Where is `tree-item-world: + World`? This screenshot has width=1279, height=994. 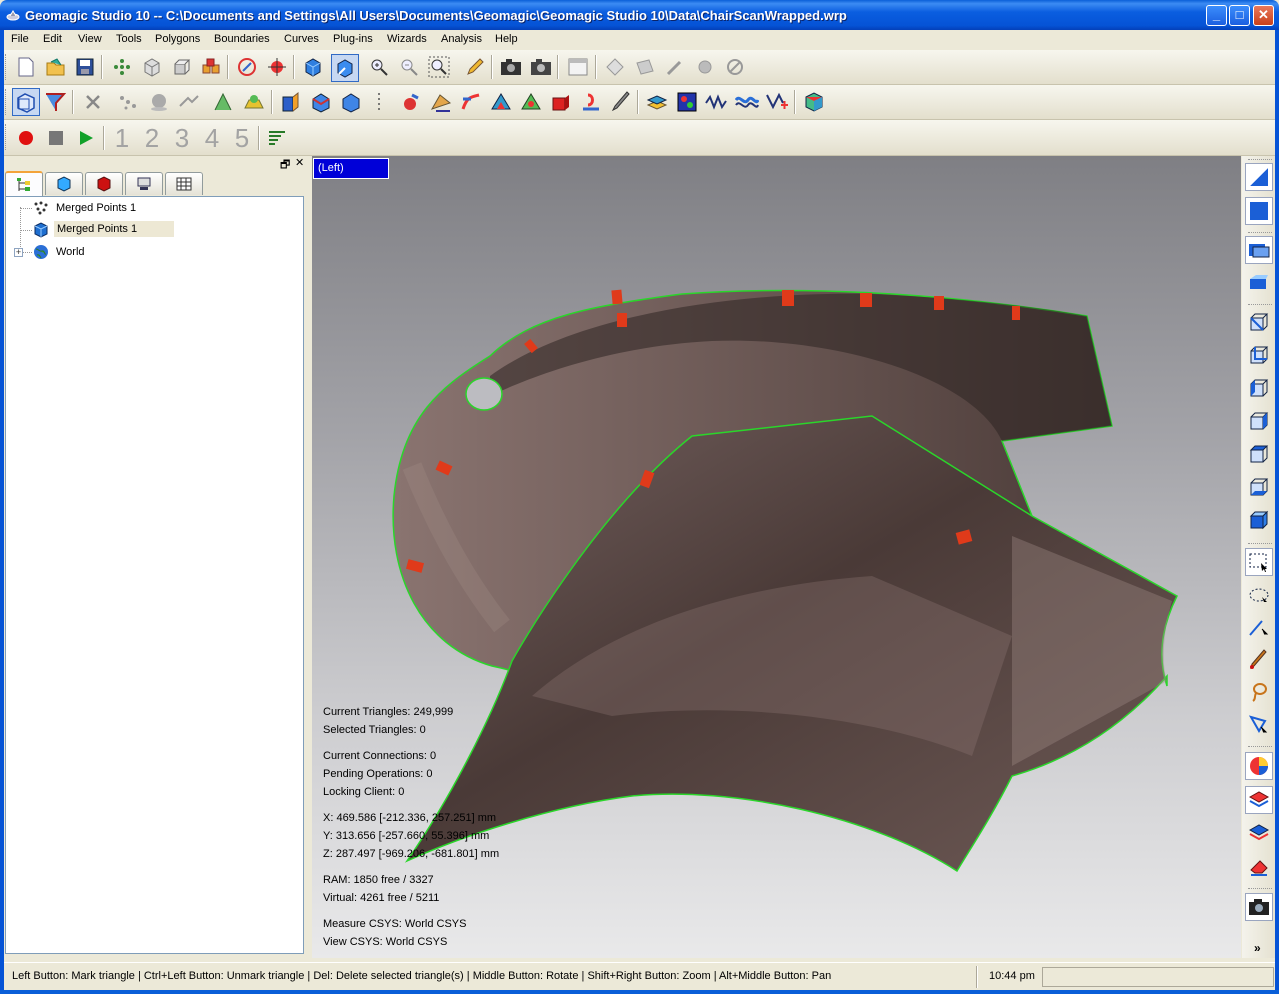 tree-item-world: + World is located at coordinates (151, 252).